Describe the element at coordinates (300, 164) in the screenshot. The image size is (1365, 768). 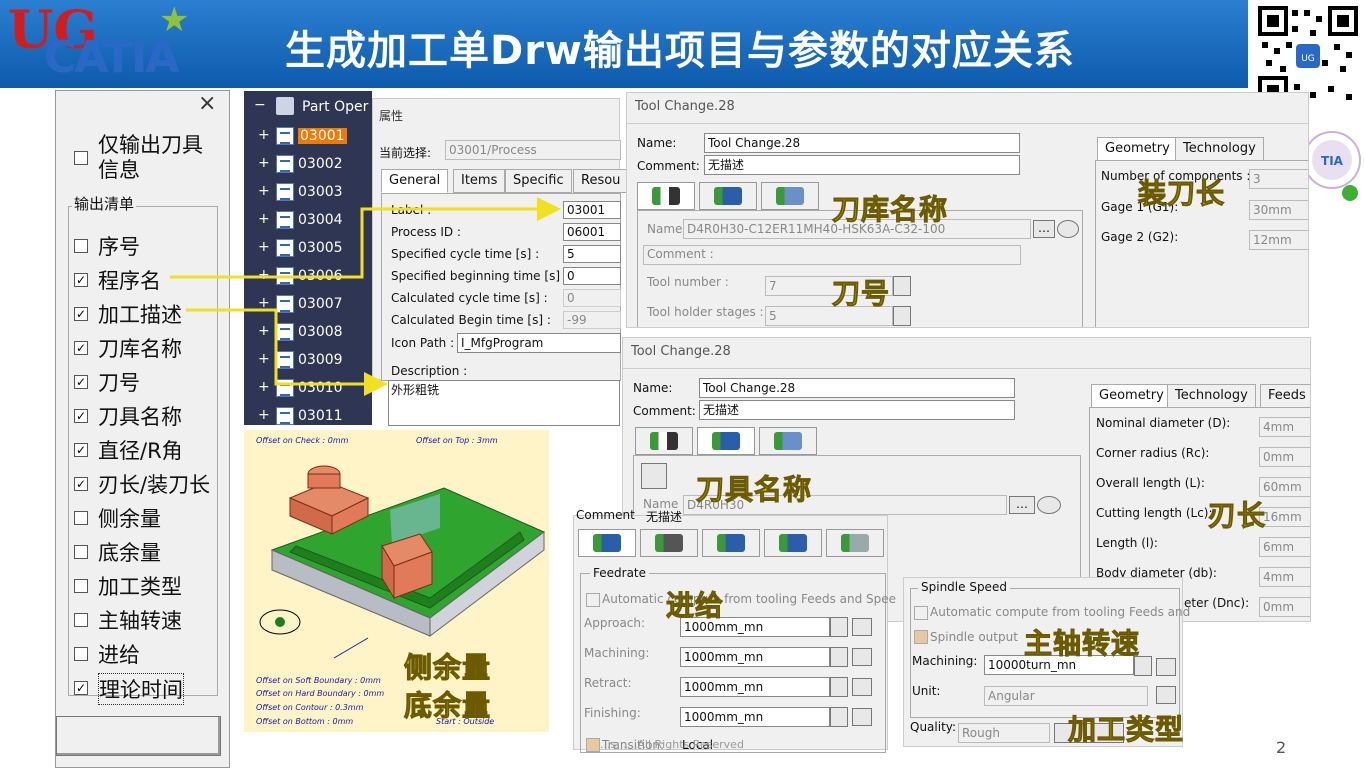
I see `tree-item: +03002` at that location.